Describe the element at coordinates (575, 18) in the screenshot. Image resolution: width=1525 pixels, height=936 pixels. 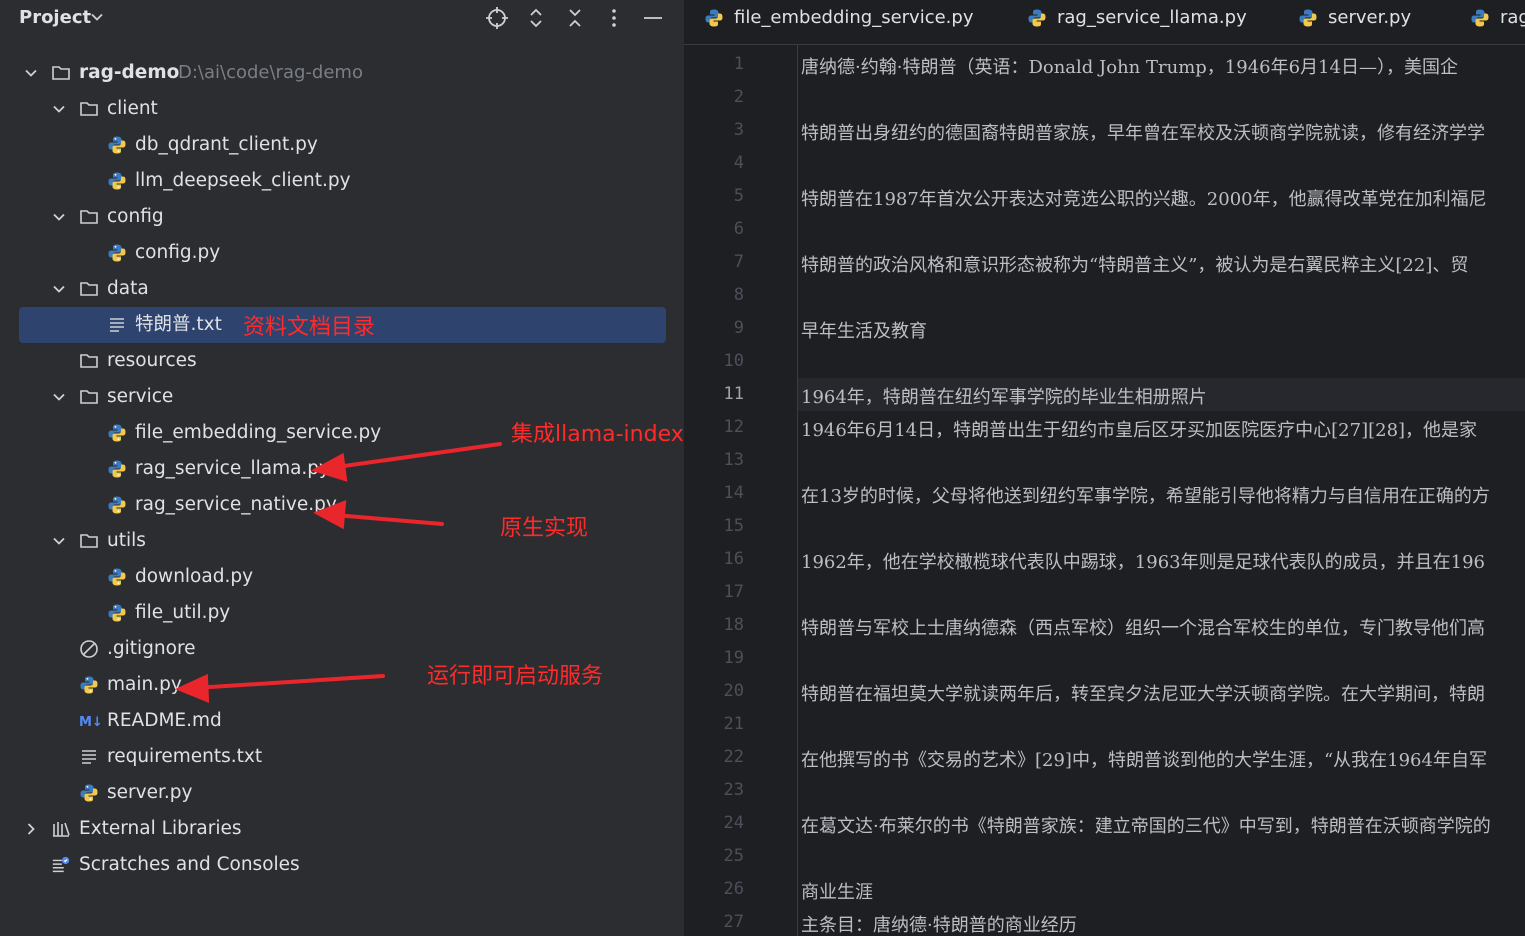
I see `collapse-all-icon` at that location.